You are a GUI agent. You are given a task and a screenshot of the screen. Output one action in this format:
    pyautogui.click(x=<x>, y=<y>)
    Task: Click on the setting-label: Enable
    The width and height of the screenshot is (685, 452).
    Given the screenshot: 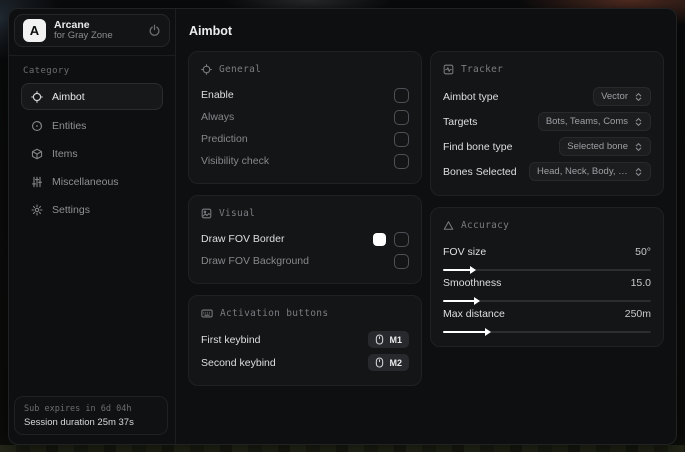 What is the action you would take?
    pyautogui.click(x=217, y=95)
    